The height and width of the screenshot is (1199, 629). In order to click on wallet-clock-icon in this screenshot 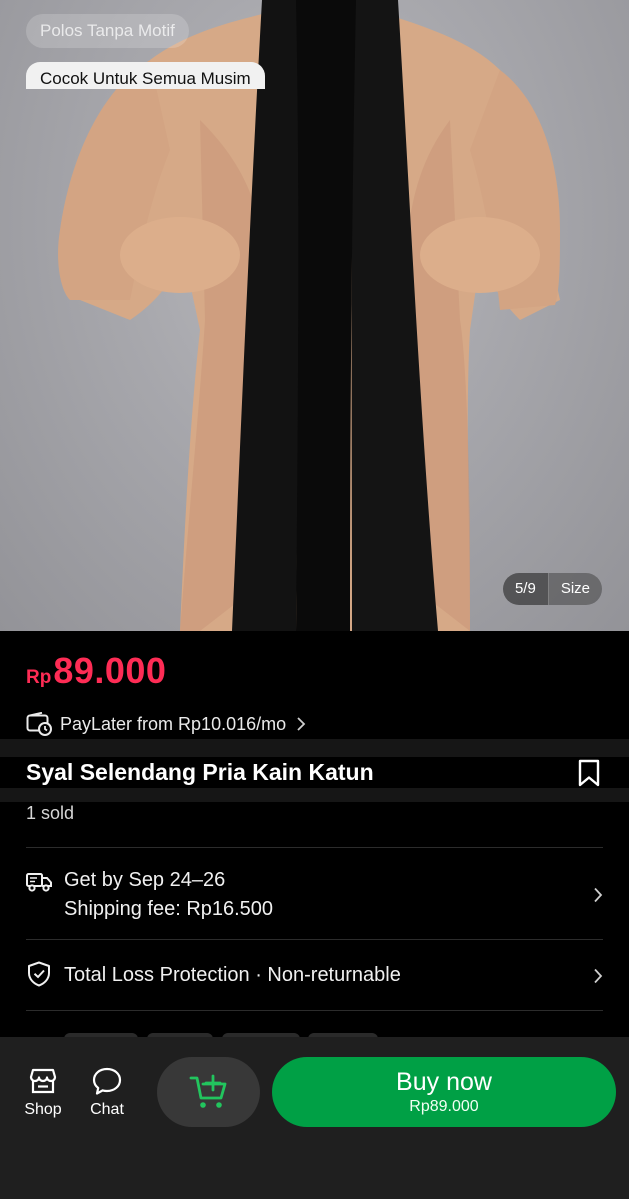, I will do `click(39, 724)`.